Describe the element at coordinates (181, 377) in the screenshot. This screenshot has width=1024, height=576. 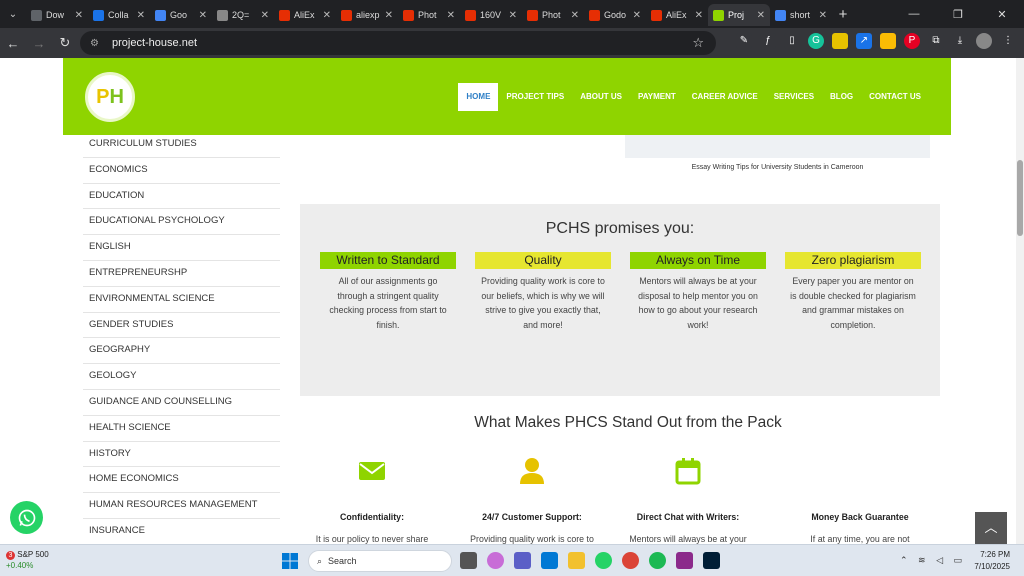
I see `sidebar-category-link: GEOLOGY` at that location.